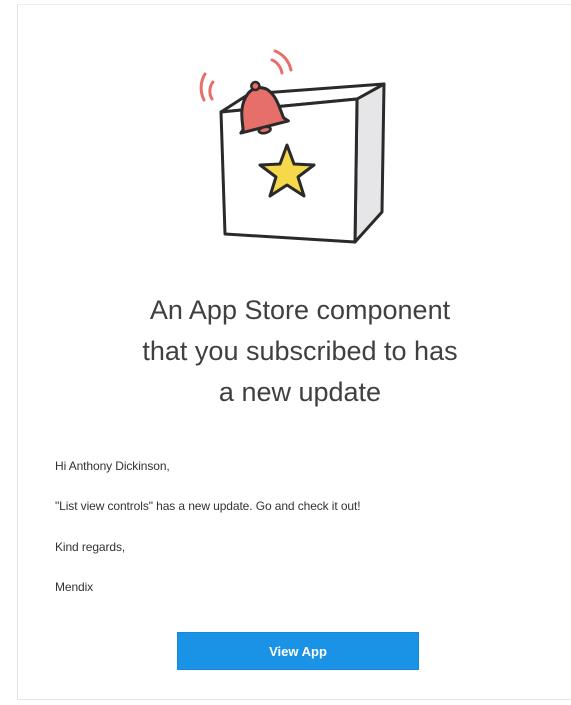 This screenshot has height=705, width=571. I want to click on headline-line-3: a new update, so click(300, 392).